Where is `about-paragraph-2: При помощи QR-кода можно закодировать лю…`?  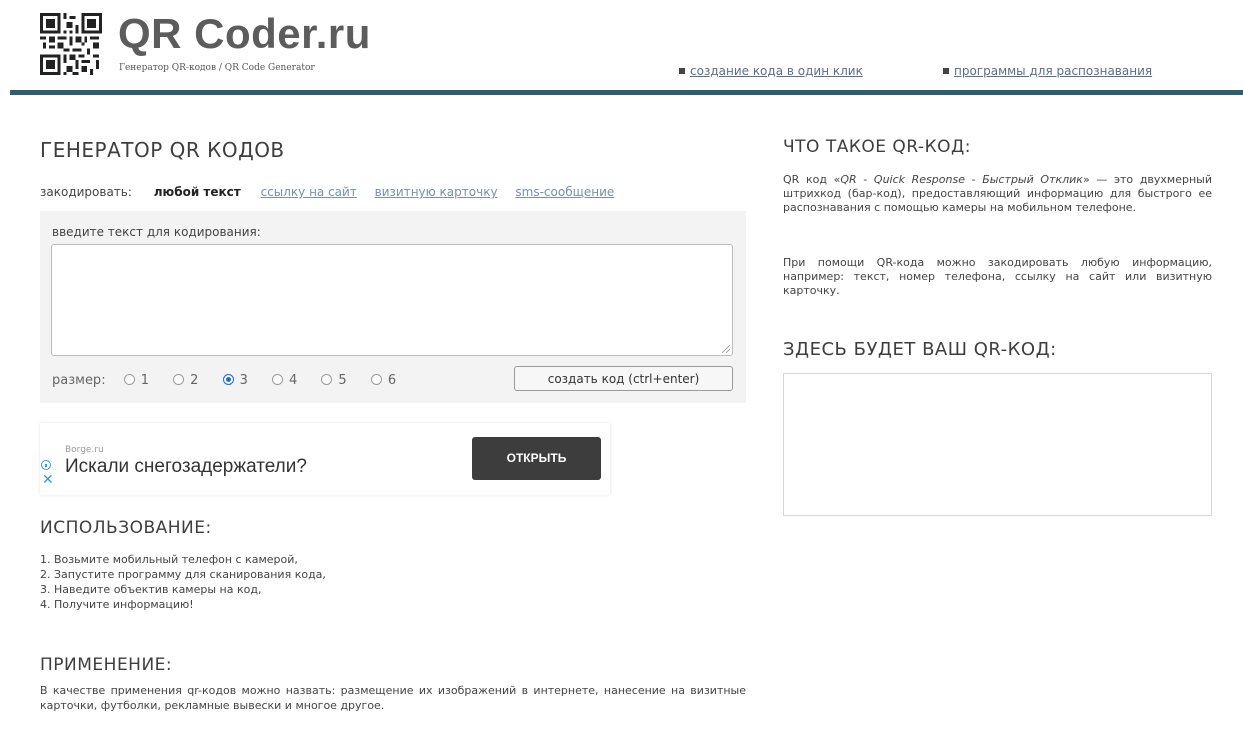 about-paragraph-2: При помощи QR-кода можно закодировать лю… is located at coordinates (997, 276).